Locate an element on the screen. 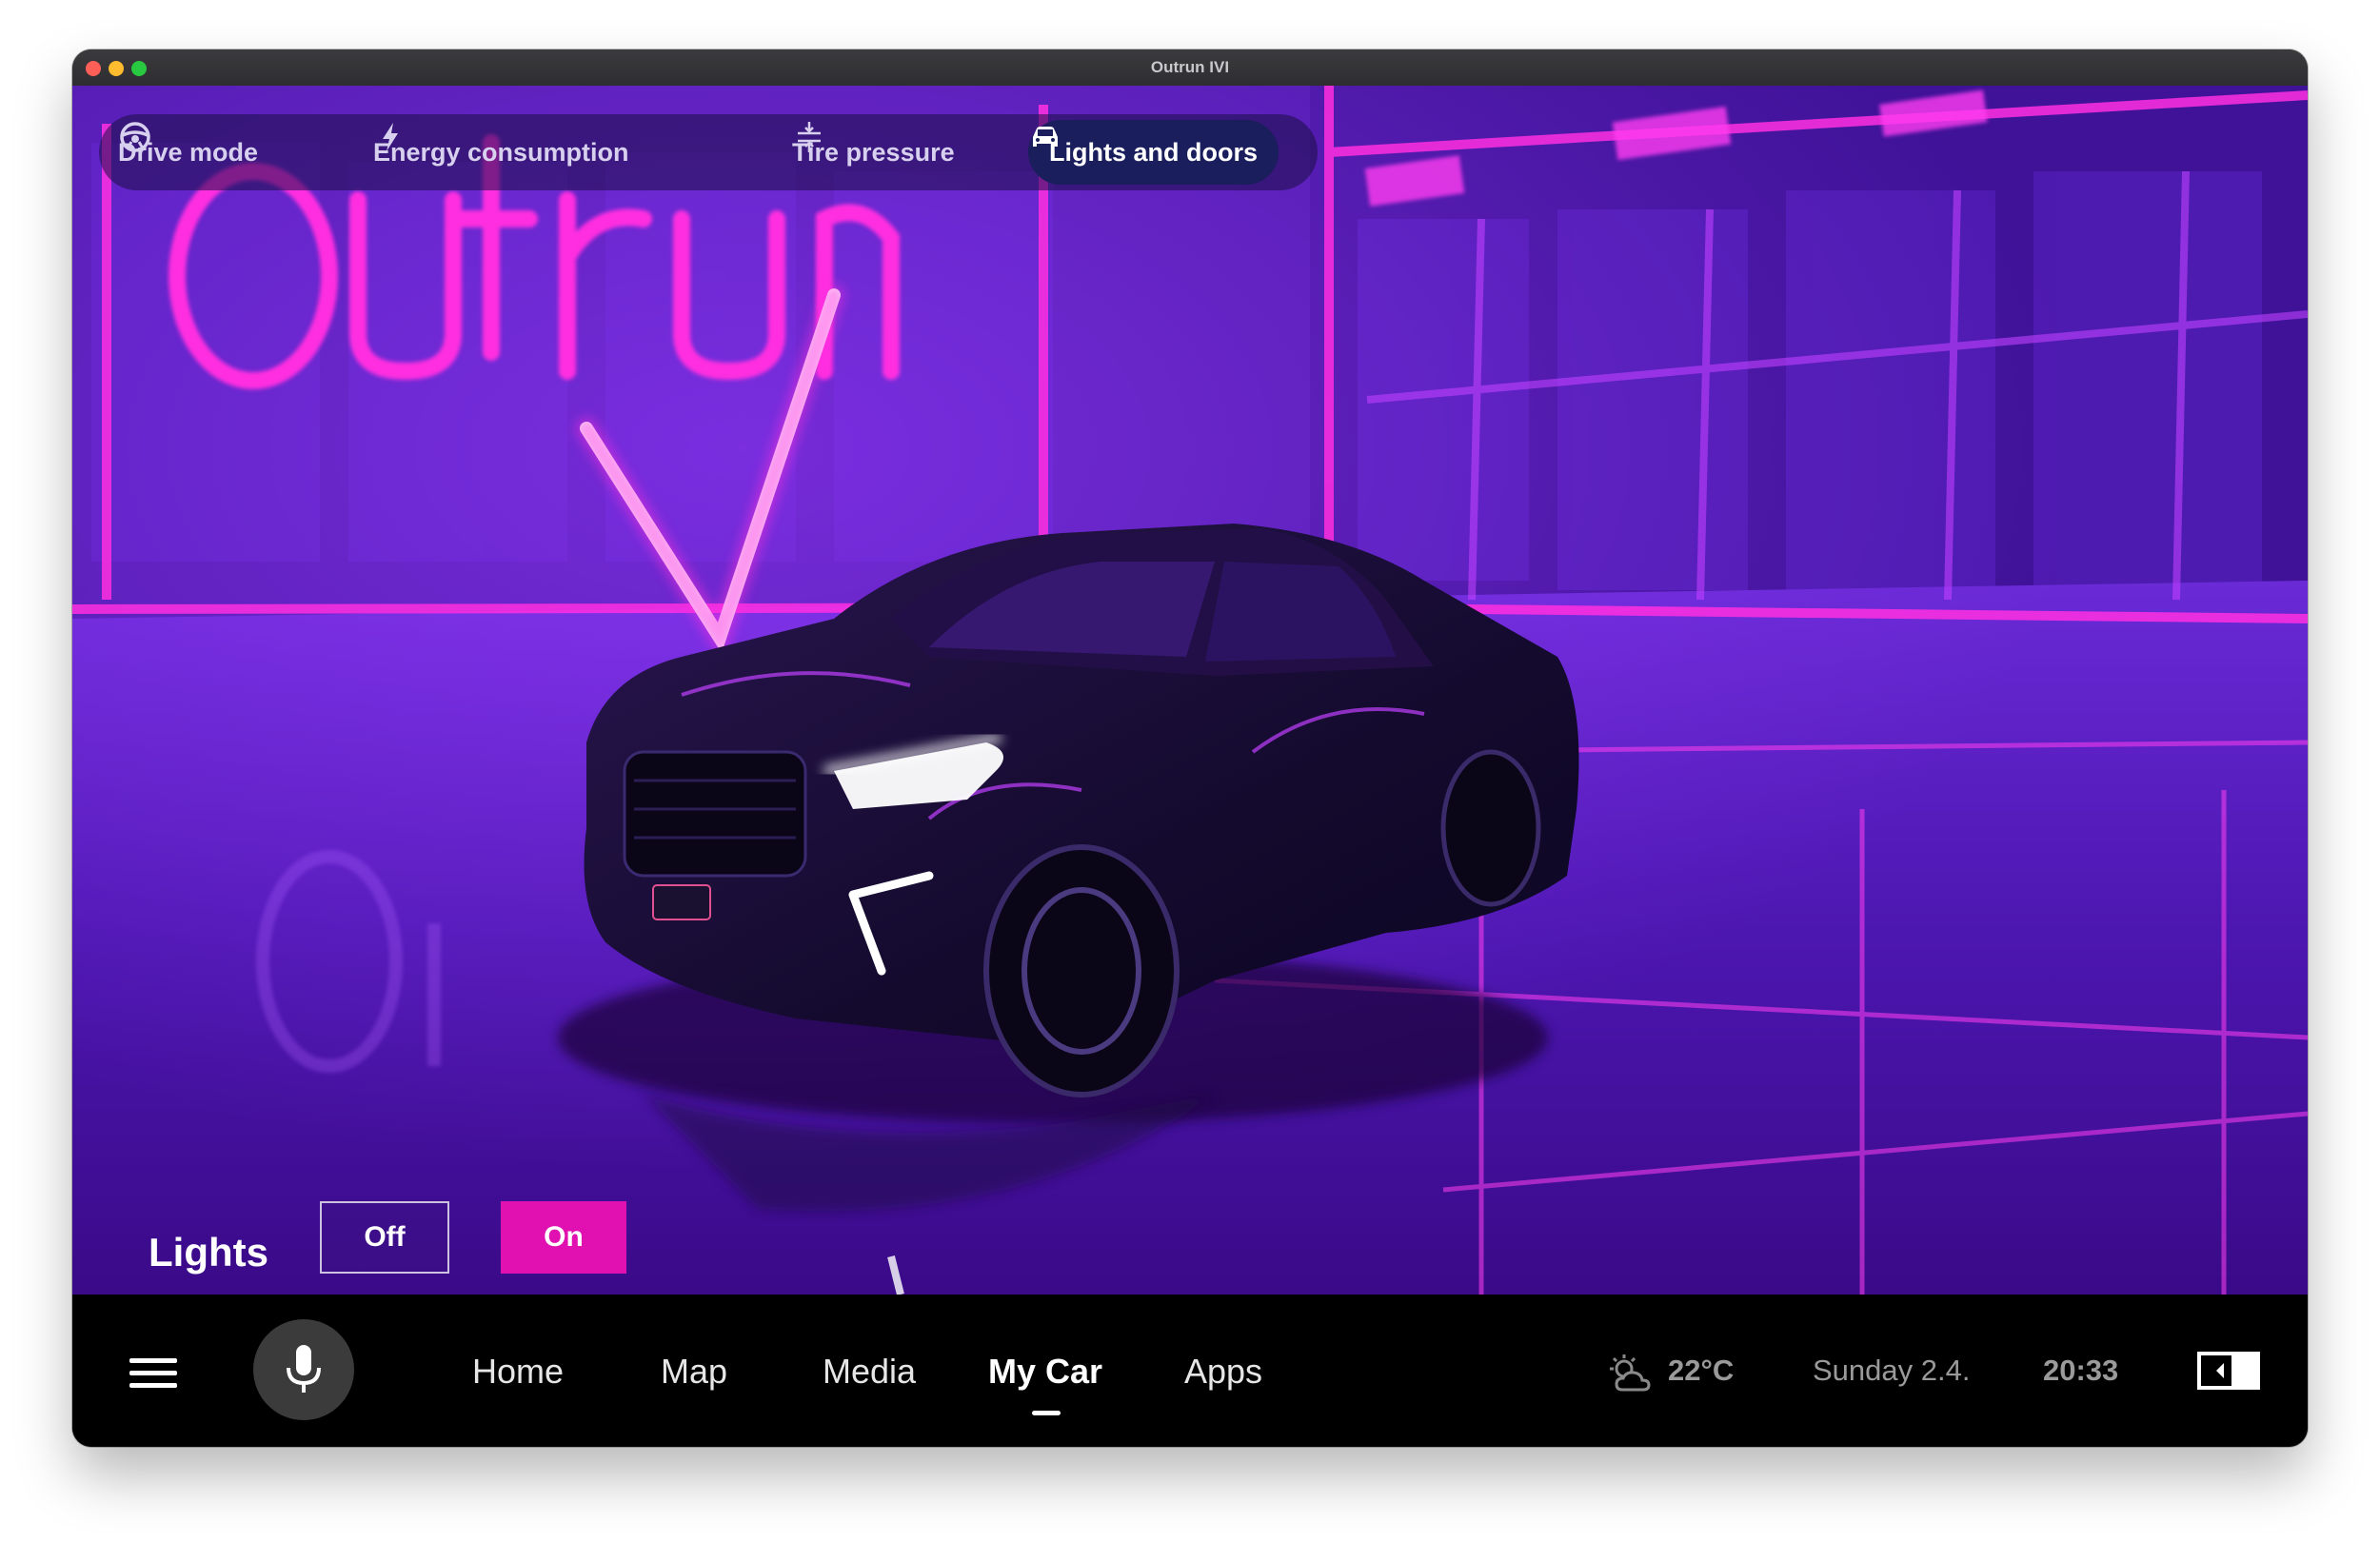  lights-label: Lights is located at coordinates (208, 1252).